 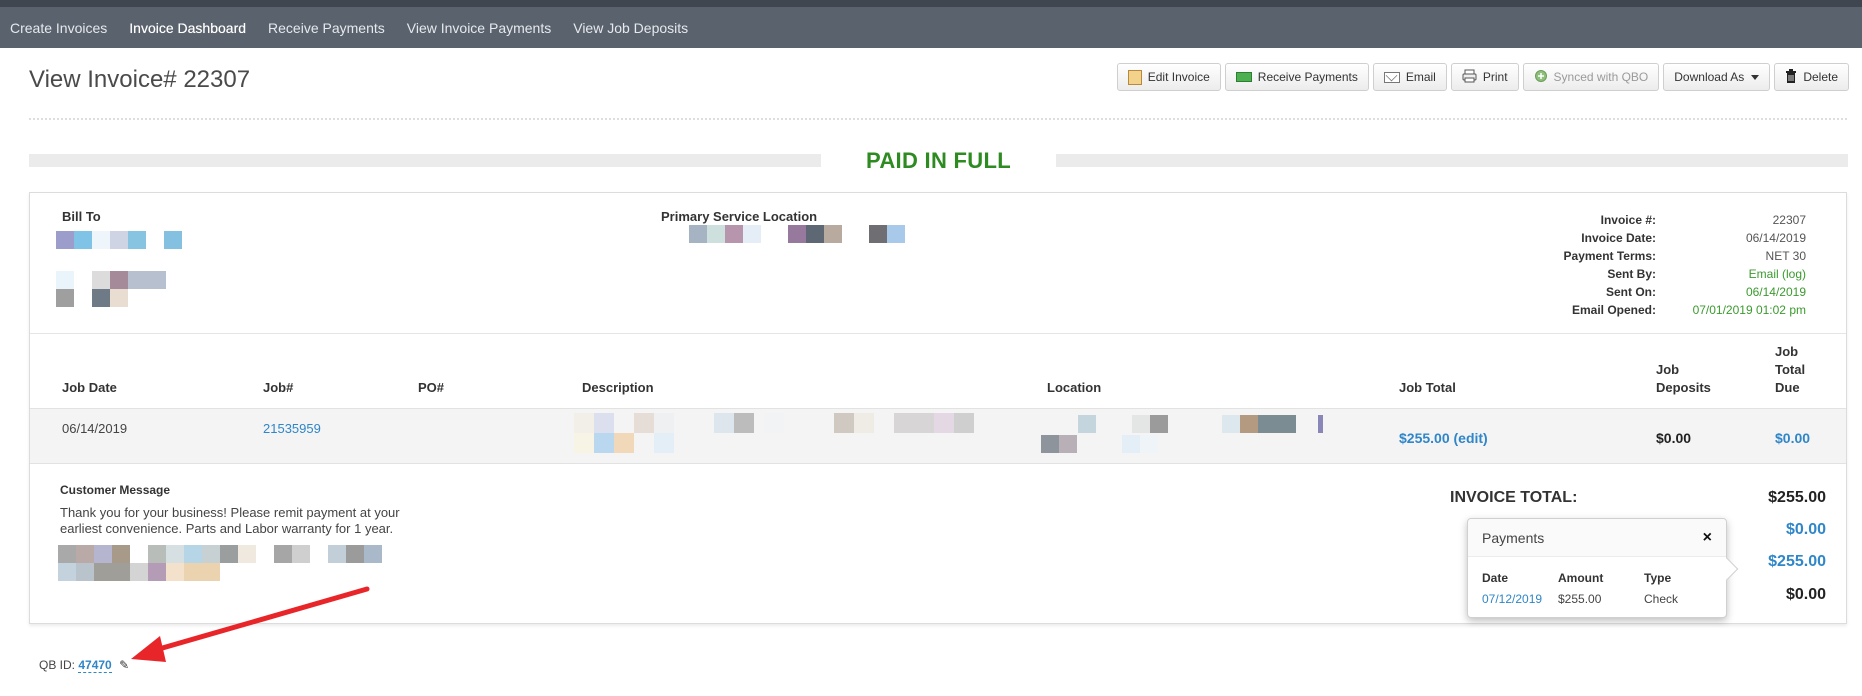 What do you see at coordinates (1658, 578) in the screenshot?
I see `payments-header-type: Type` at bounding box center [1658, 578].